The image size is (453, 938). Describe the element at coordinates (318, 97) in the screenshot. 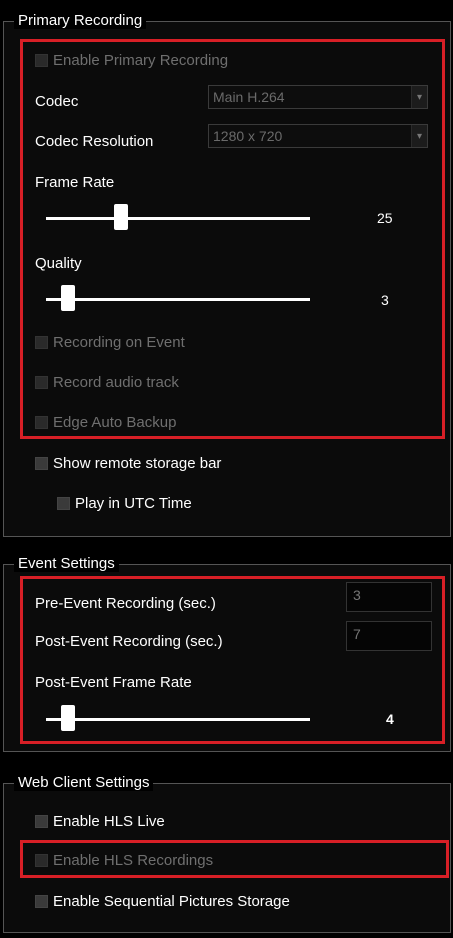

I see `codec-select: Main H.264 ▾` at that location.